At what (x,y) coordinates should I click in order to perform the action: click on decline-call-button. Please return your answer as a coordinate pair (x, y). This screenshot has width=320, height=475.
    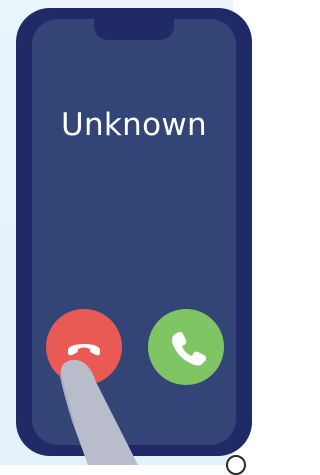
    Looking at the image, I should click on (84, 347).